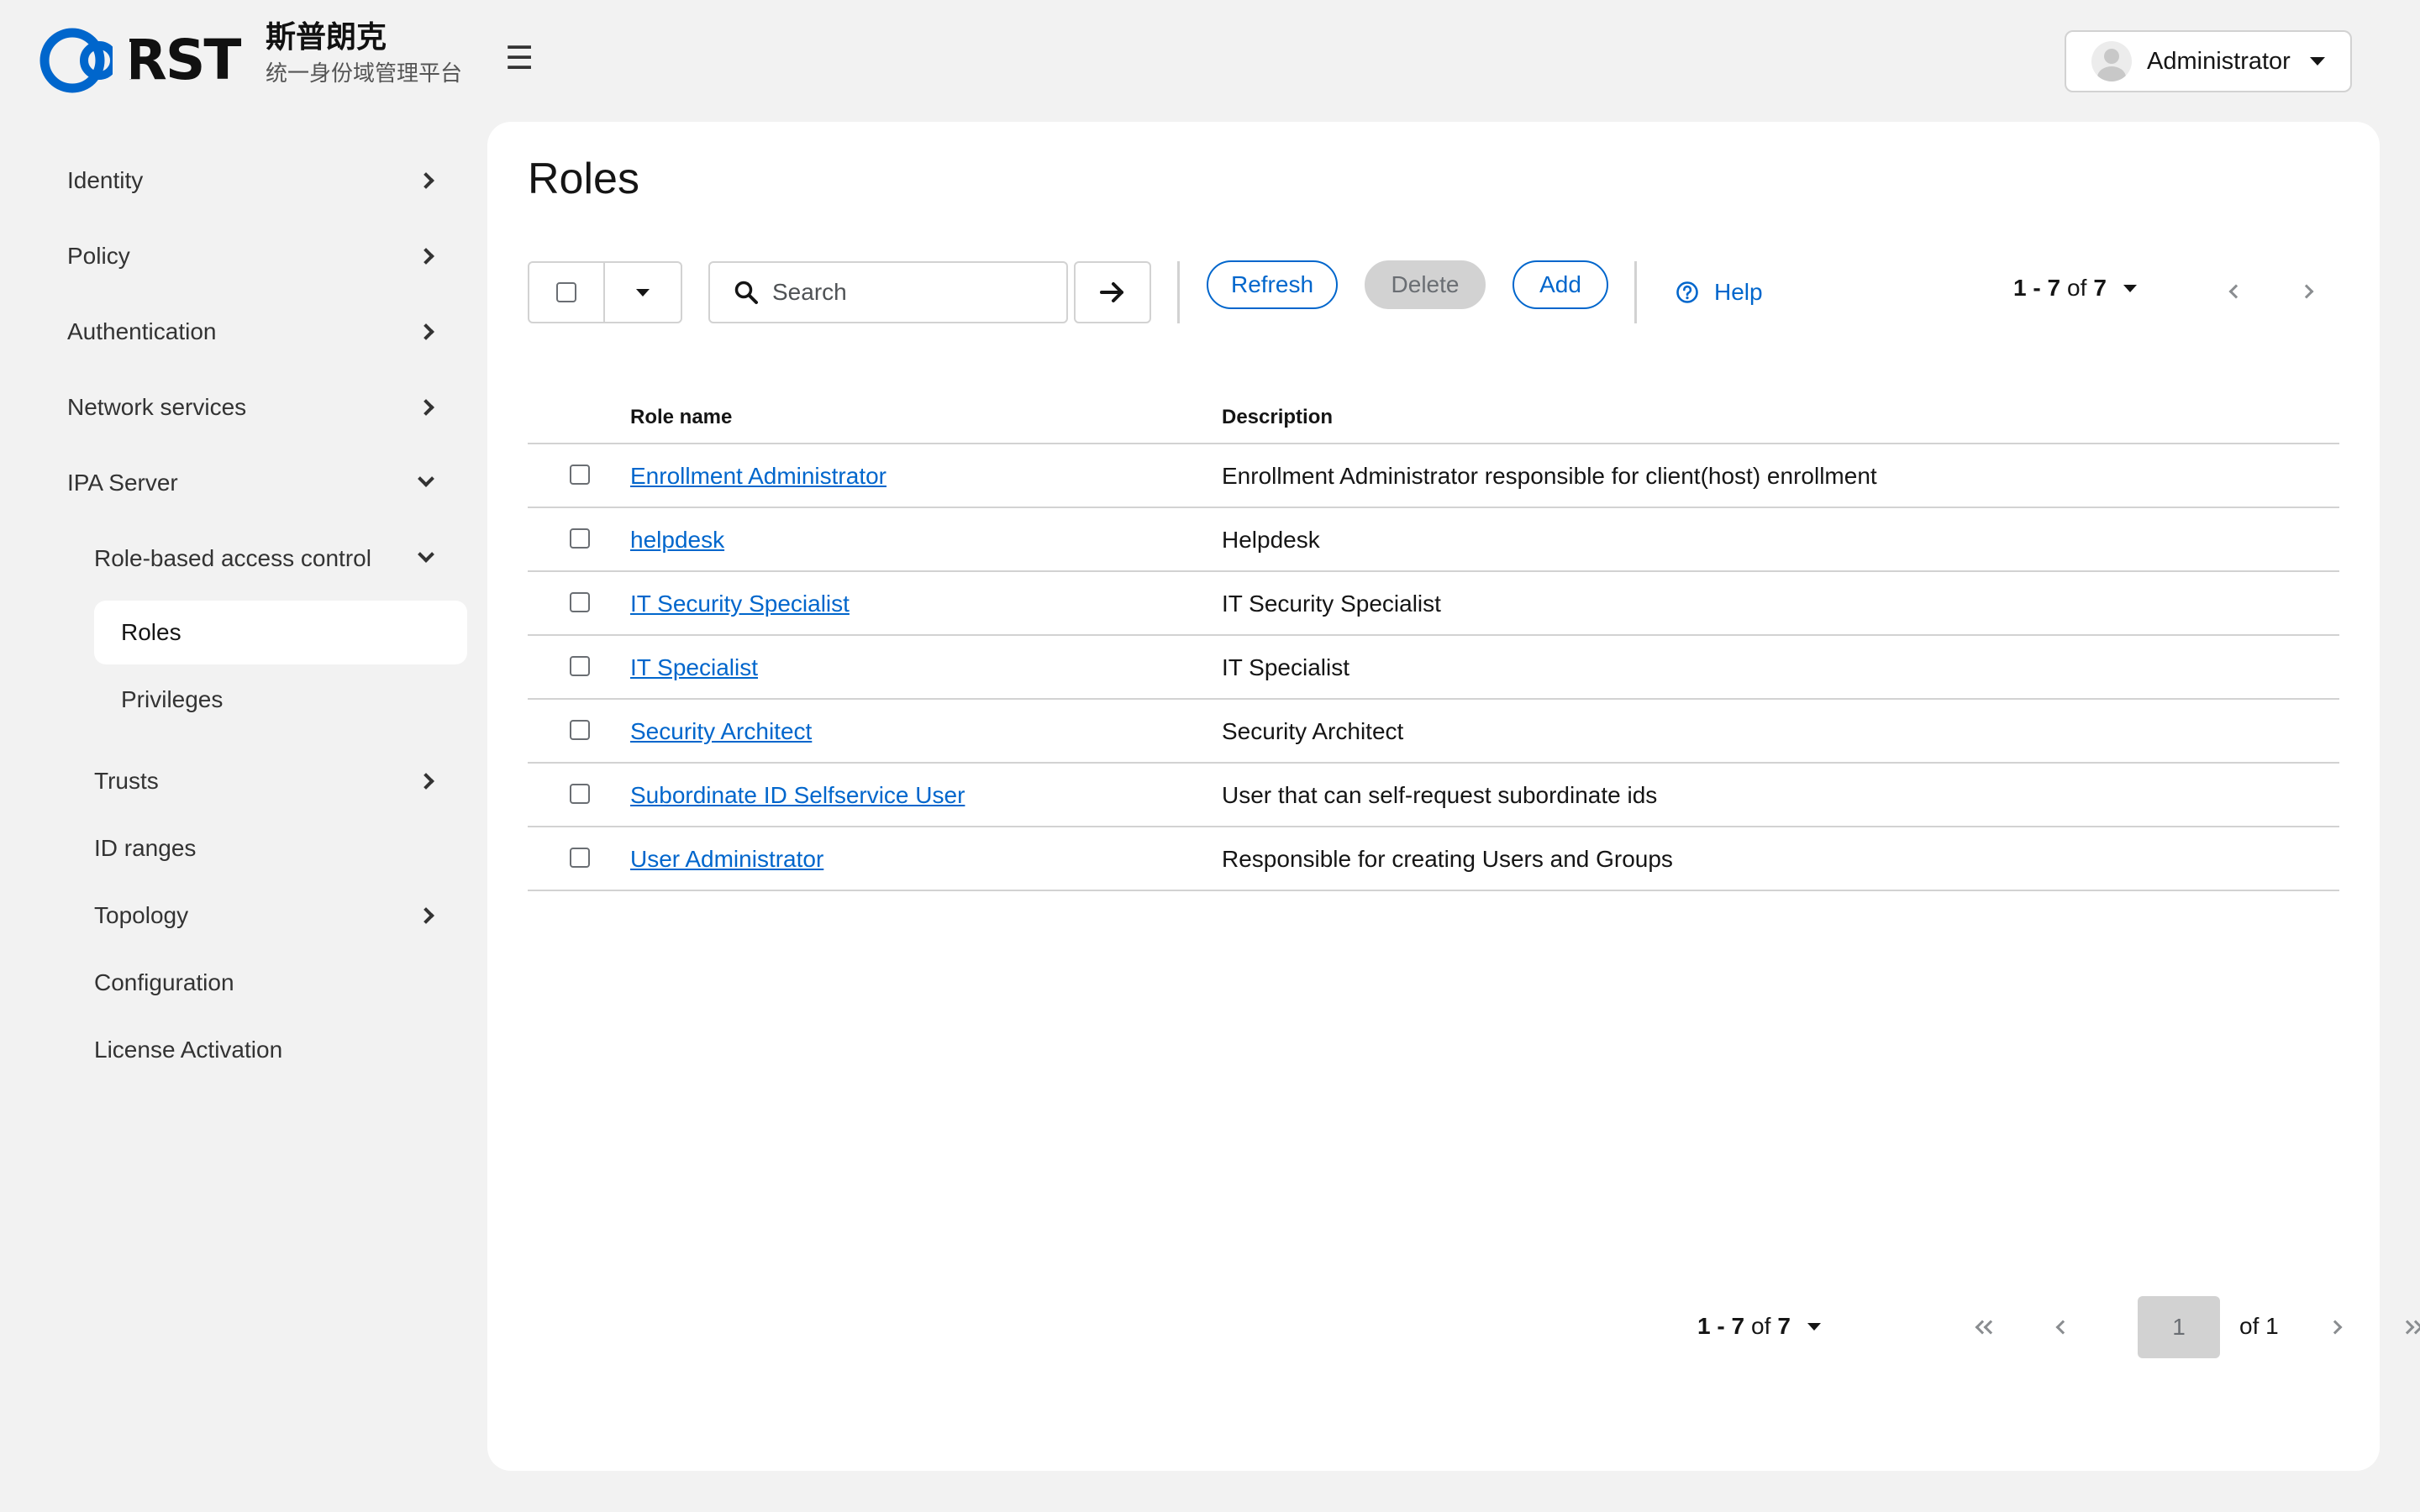 The height and width of the screenshot is (1512, 2420). I want to click on sidebar-item-license-activation: License Activation, so click(269, 1050).